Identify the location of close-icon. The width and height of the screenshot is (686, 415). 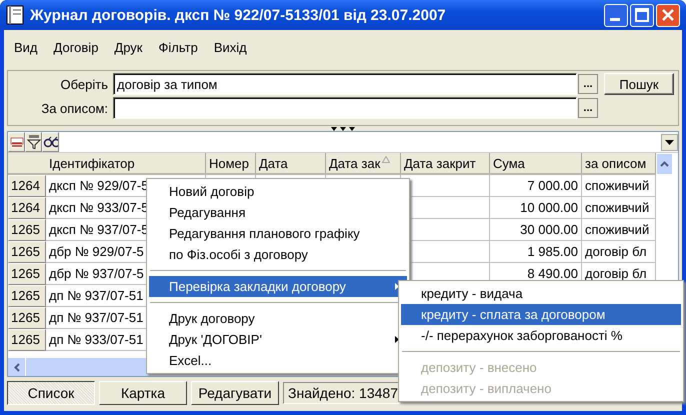
(668, 15).